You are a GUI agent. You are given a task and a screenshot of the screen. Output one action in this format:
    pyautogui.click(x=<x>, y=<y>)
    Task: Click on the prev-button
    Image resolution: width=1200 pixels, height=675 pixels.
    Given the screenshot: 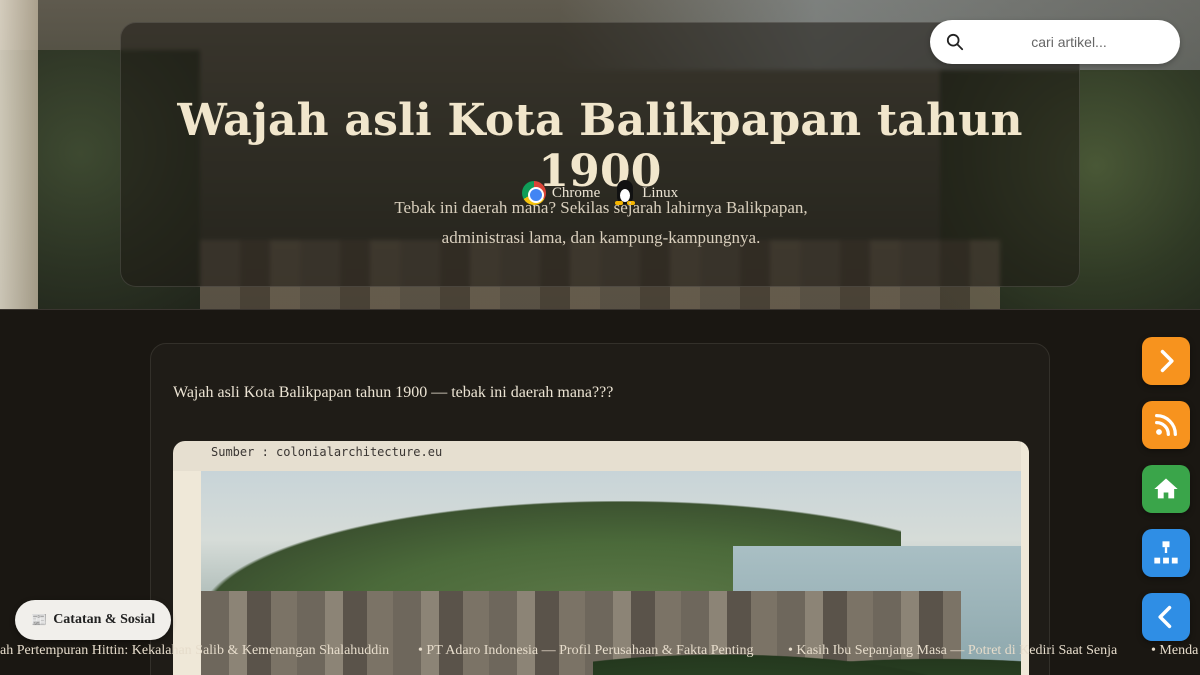 What is the action you would take?
    pyautogui.click(x=1166, y=617)
    